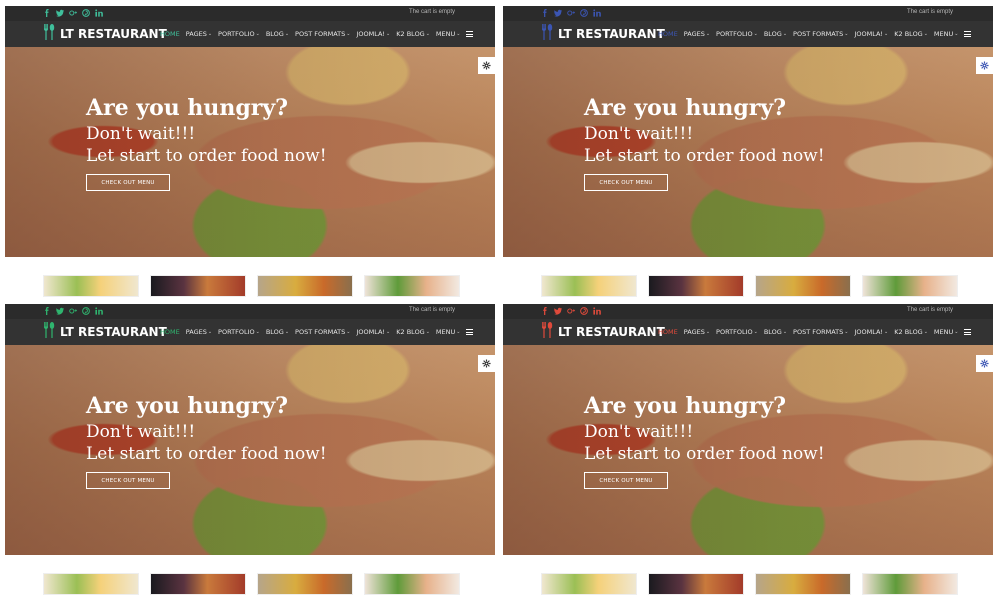 The image size is (1000, 602). Describe the element at coordinates (274, 34) in the screenshot. I see `menu-item-label: BLOG` at that location.